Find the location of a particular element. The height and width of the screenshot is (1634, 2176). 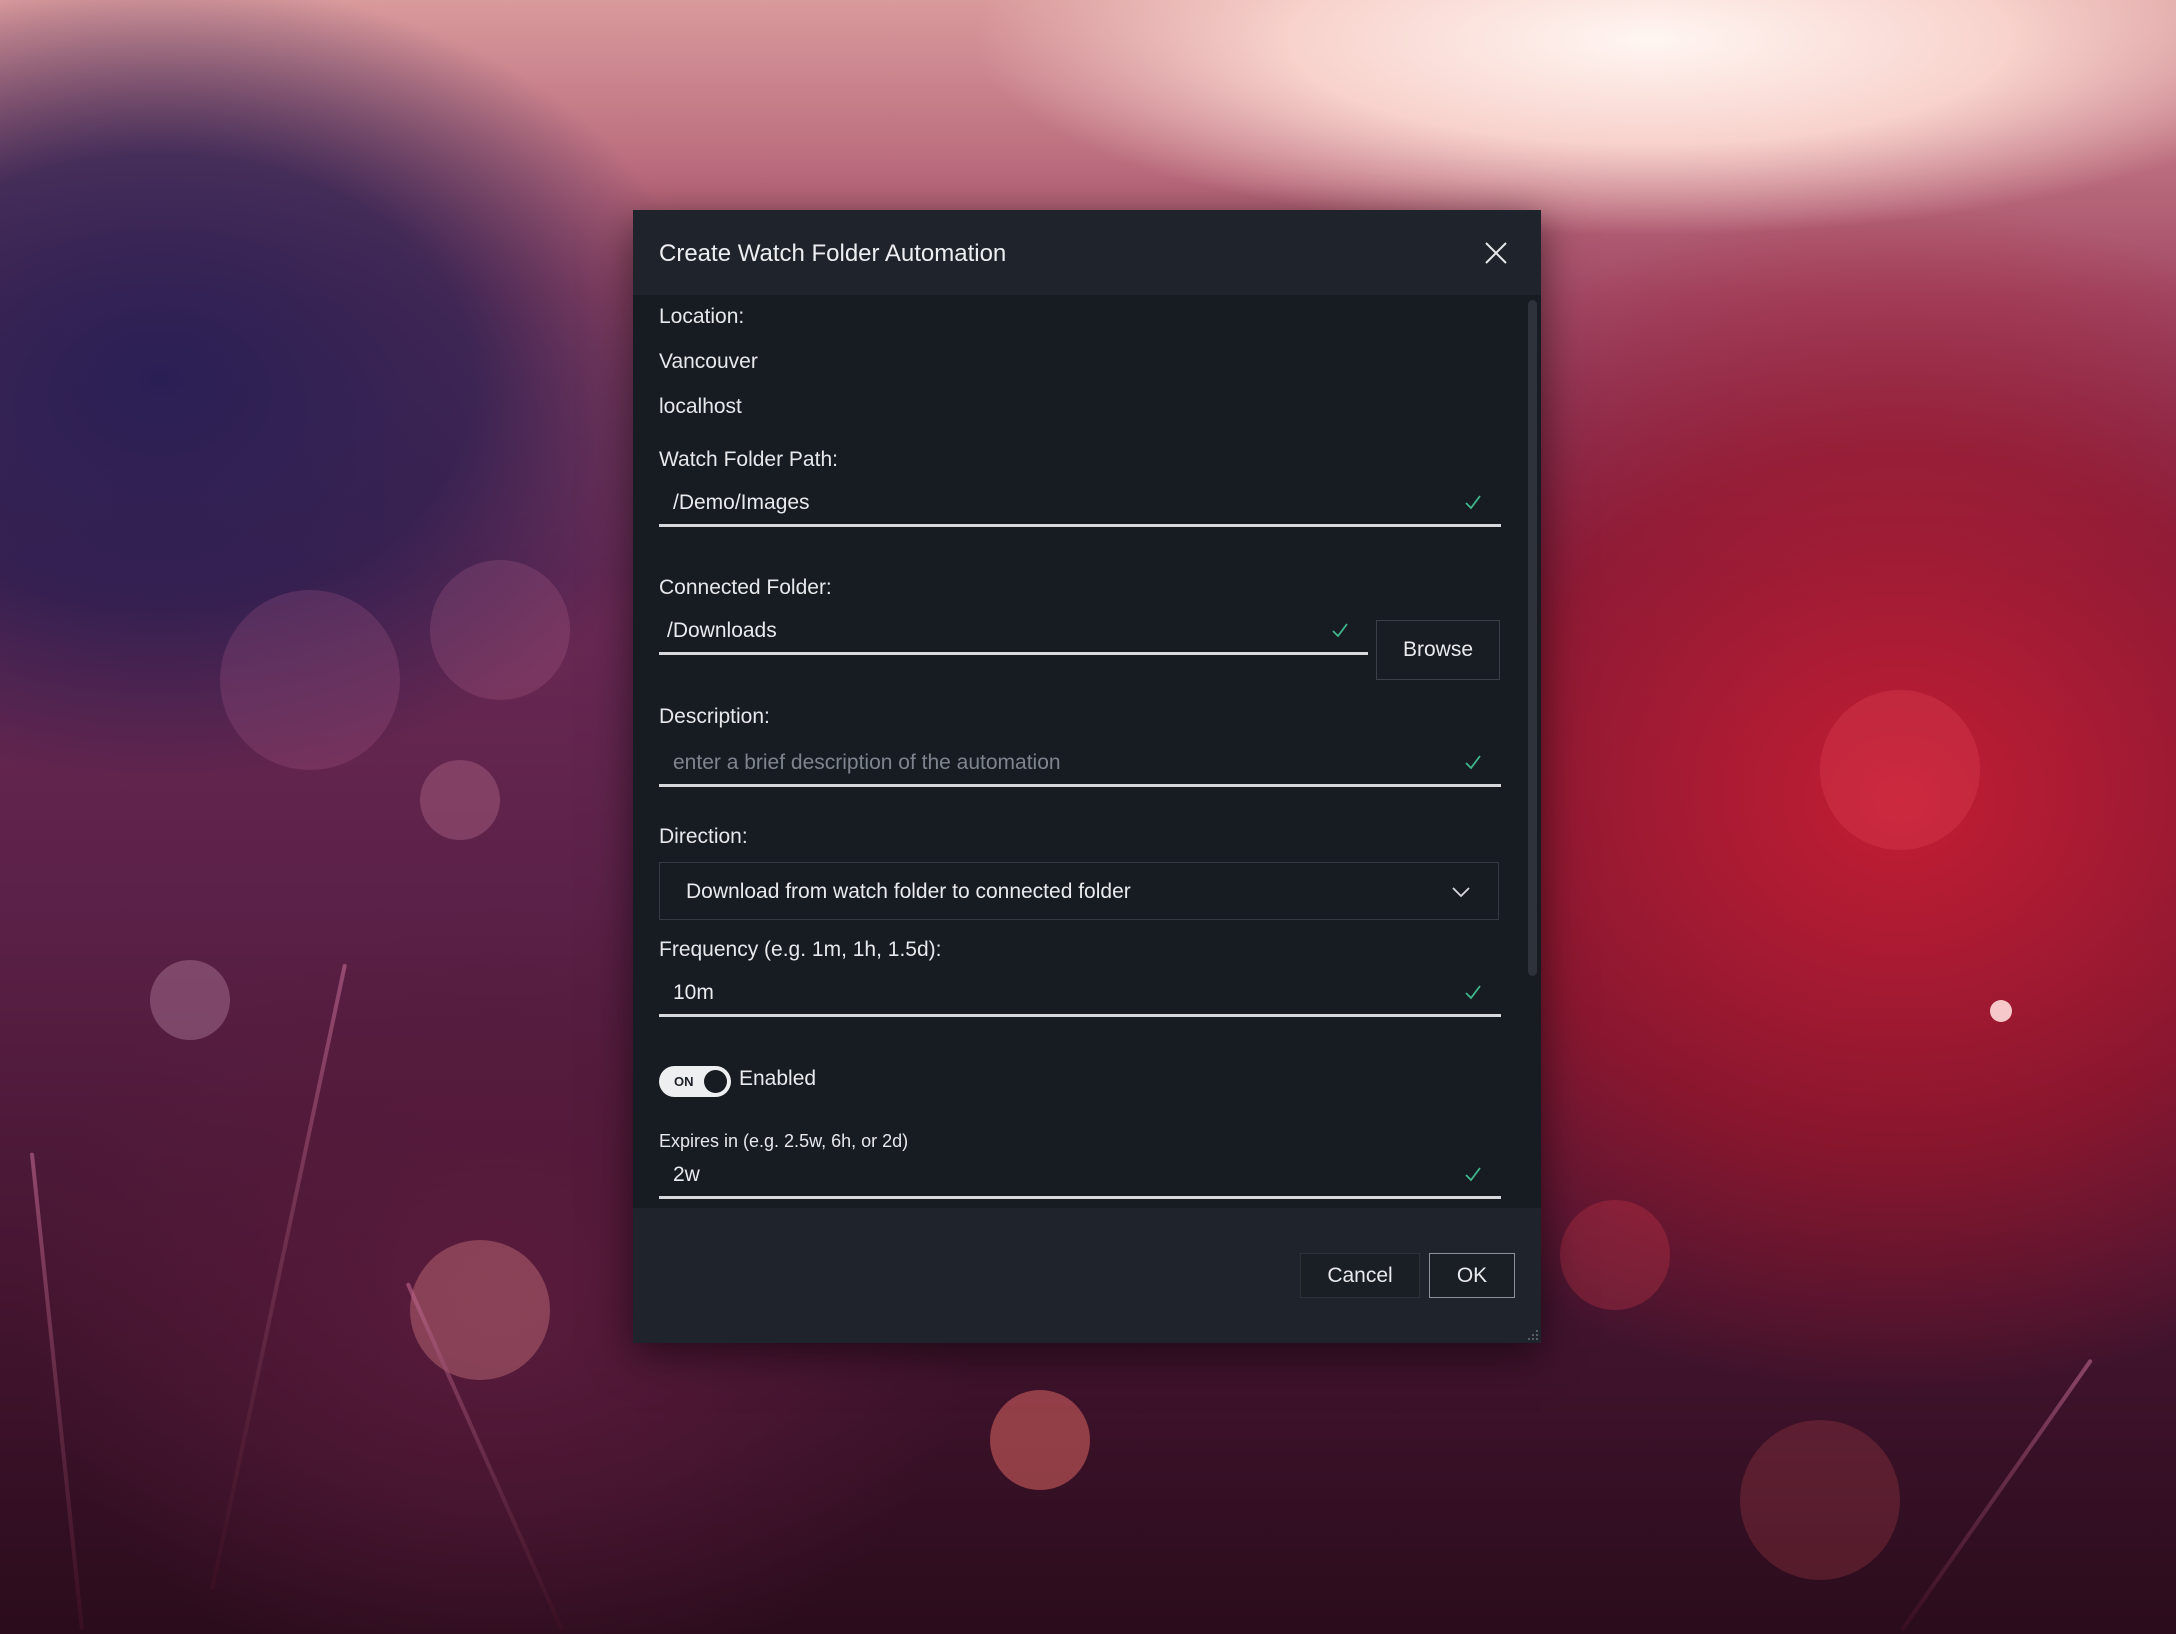

close-icon is located at coordinates (1496, 253).